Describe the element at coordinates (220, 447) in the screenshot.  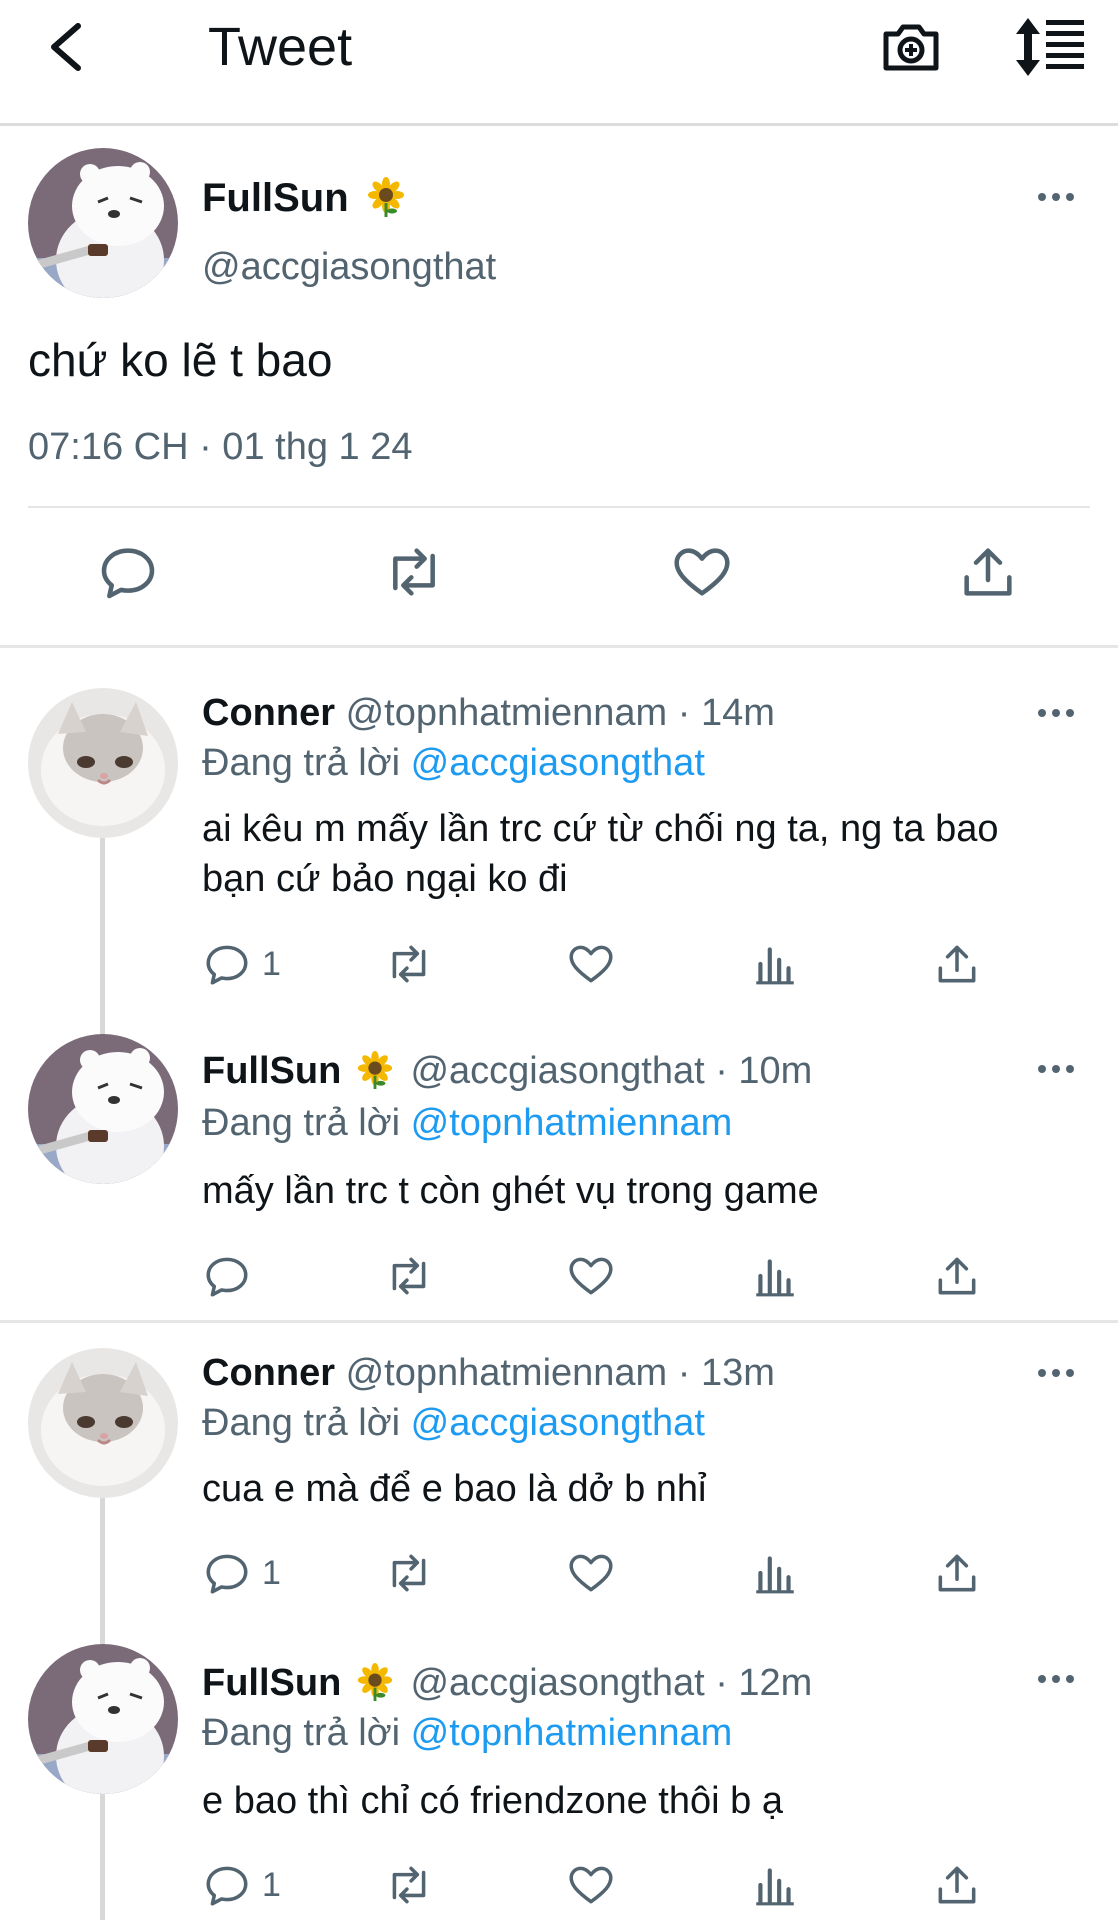
I see `tweet-timestamp: 07:16 CH · 01 thg 1 24` at that location.